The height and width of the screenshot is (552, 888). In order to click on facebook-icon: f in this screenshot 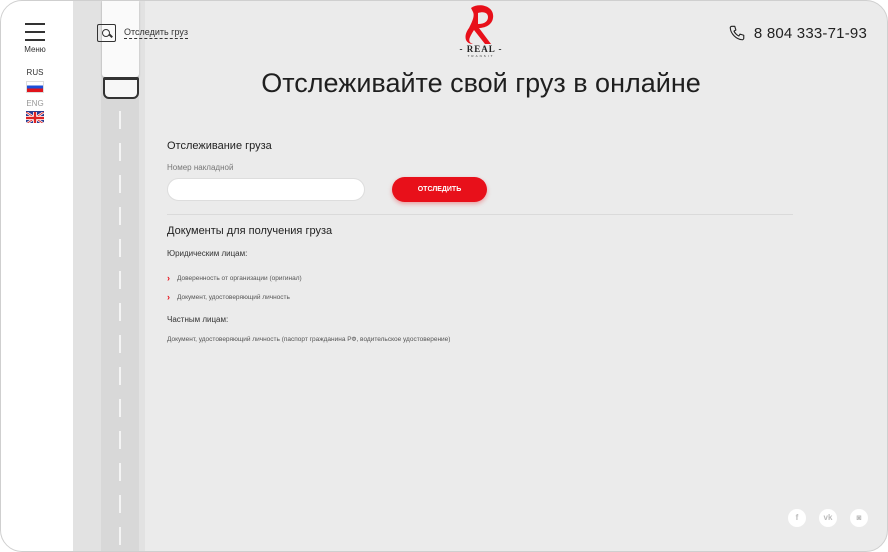, I will do `click(797, 518)`.